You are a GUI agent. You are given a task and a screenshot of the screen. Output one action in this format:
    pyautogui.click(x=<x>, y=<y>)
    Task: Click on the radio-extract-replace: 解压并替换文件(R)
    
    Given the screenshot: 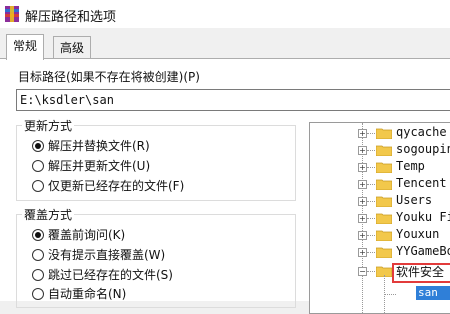 What is the action you would take?
    pyautogui.click(x=91, y=145)
    